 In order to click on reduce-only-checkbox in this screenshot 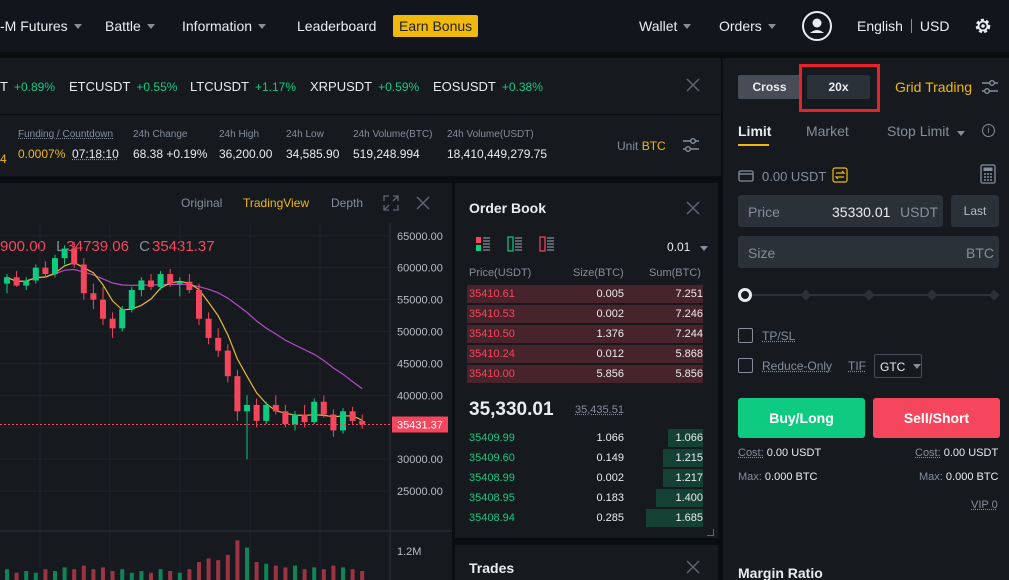, I will do `click(745, 365)`.